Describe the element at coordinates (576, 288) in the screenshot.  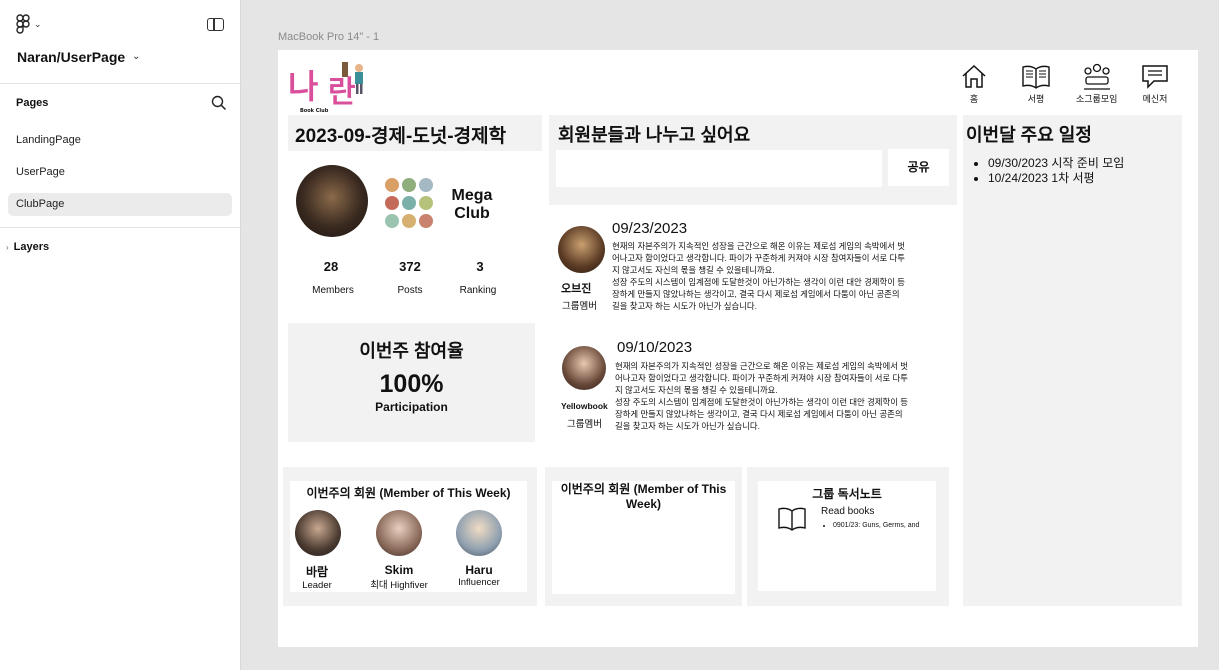
I see `post-author-name: 오브진` at that location.